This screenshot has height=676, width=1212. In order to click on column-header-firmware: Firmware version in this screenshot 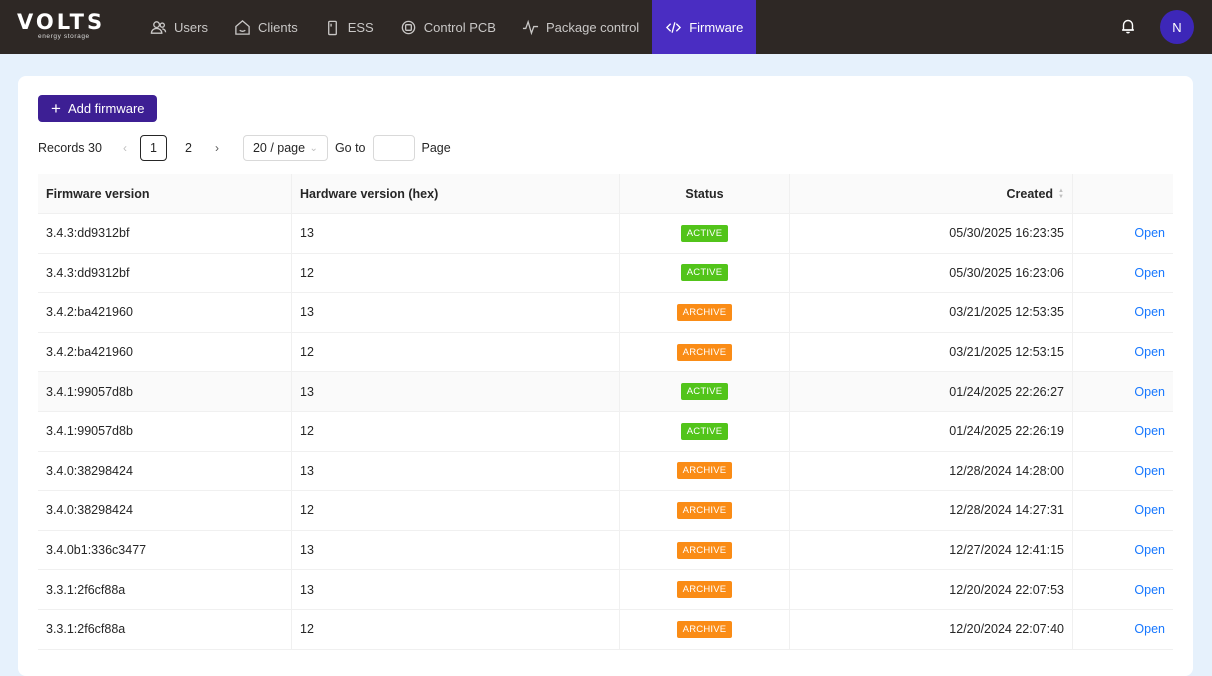, I will do `click(165, 193)`.